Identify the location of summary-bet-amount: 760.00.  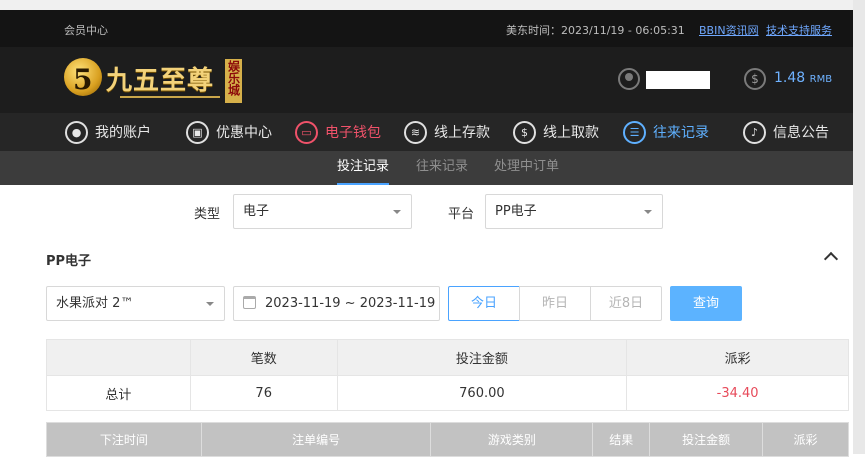
(482, 393).